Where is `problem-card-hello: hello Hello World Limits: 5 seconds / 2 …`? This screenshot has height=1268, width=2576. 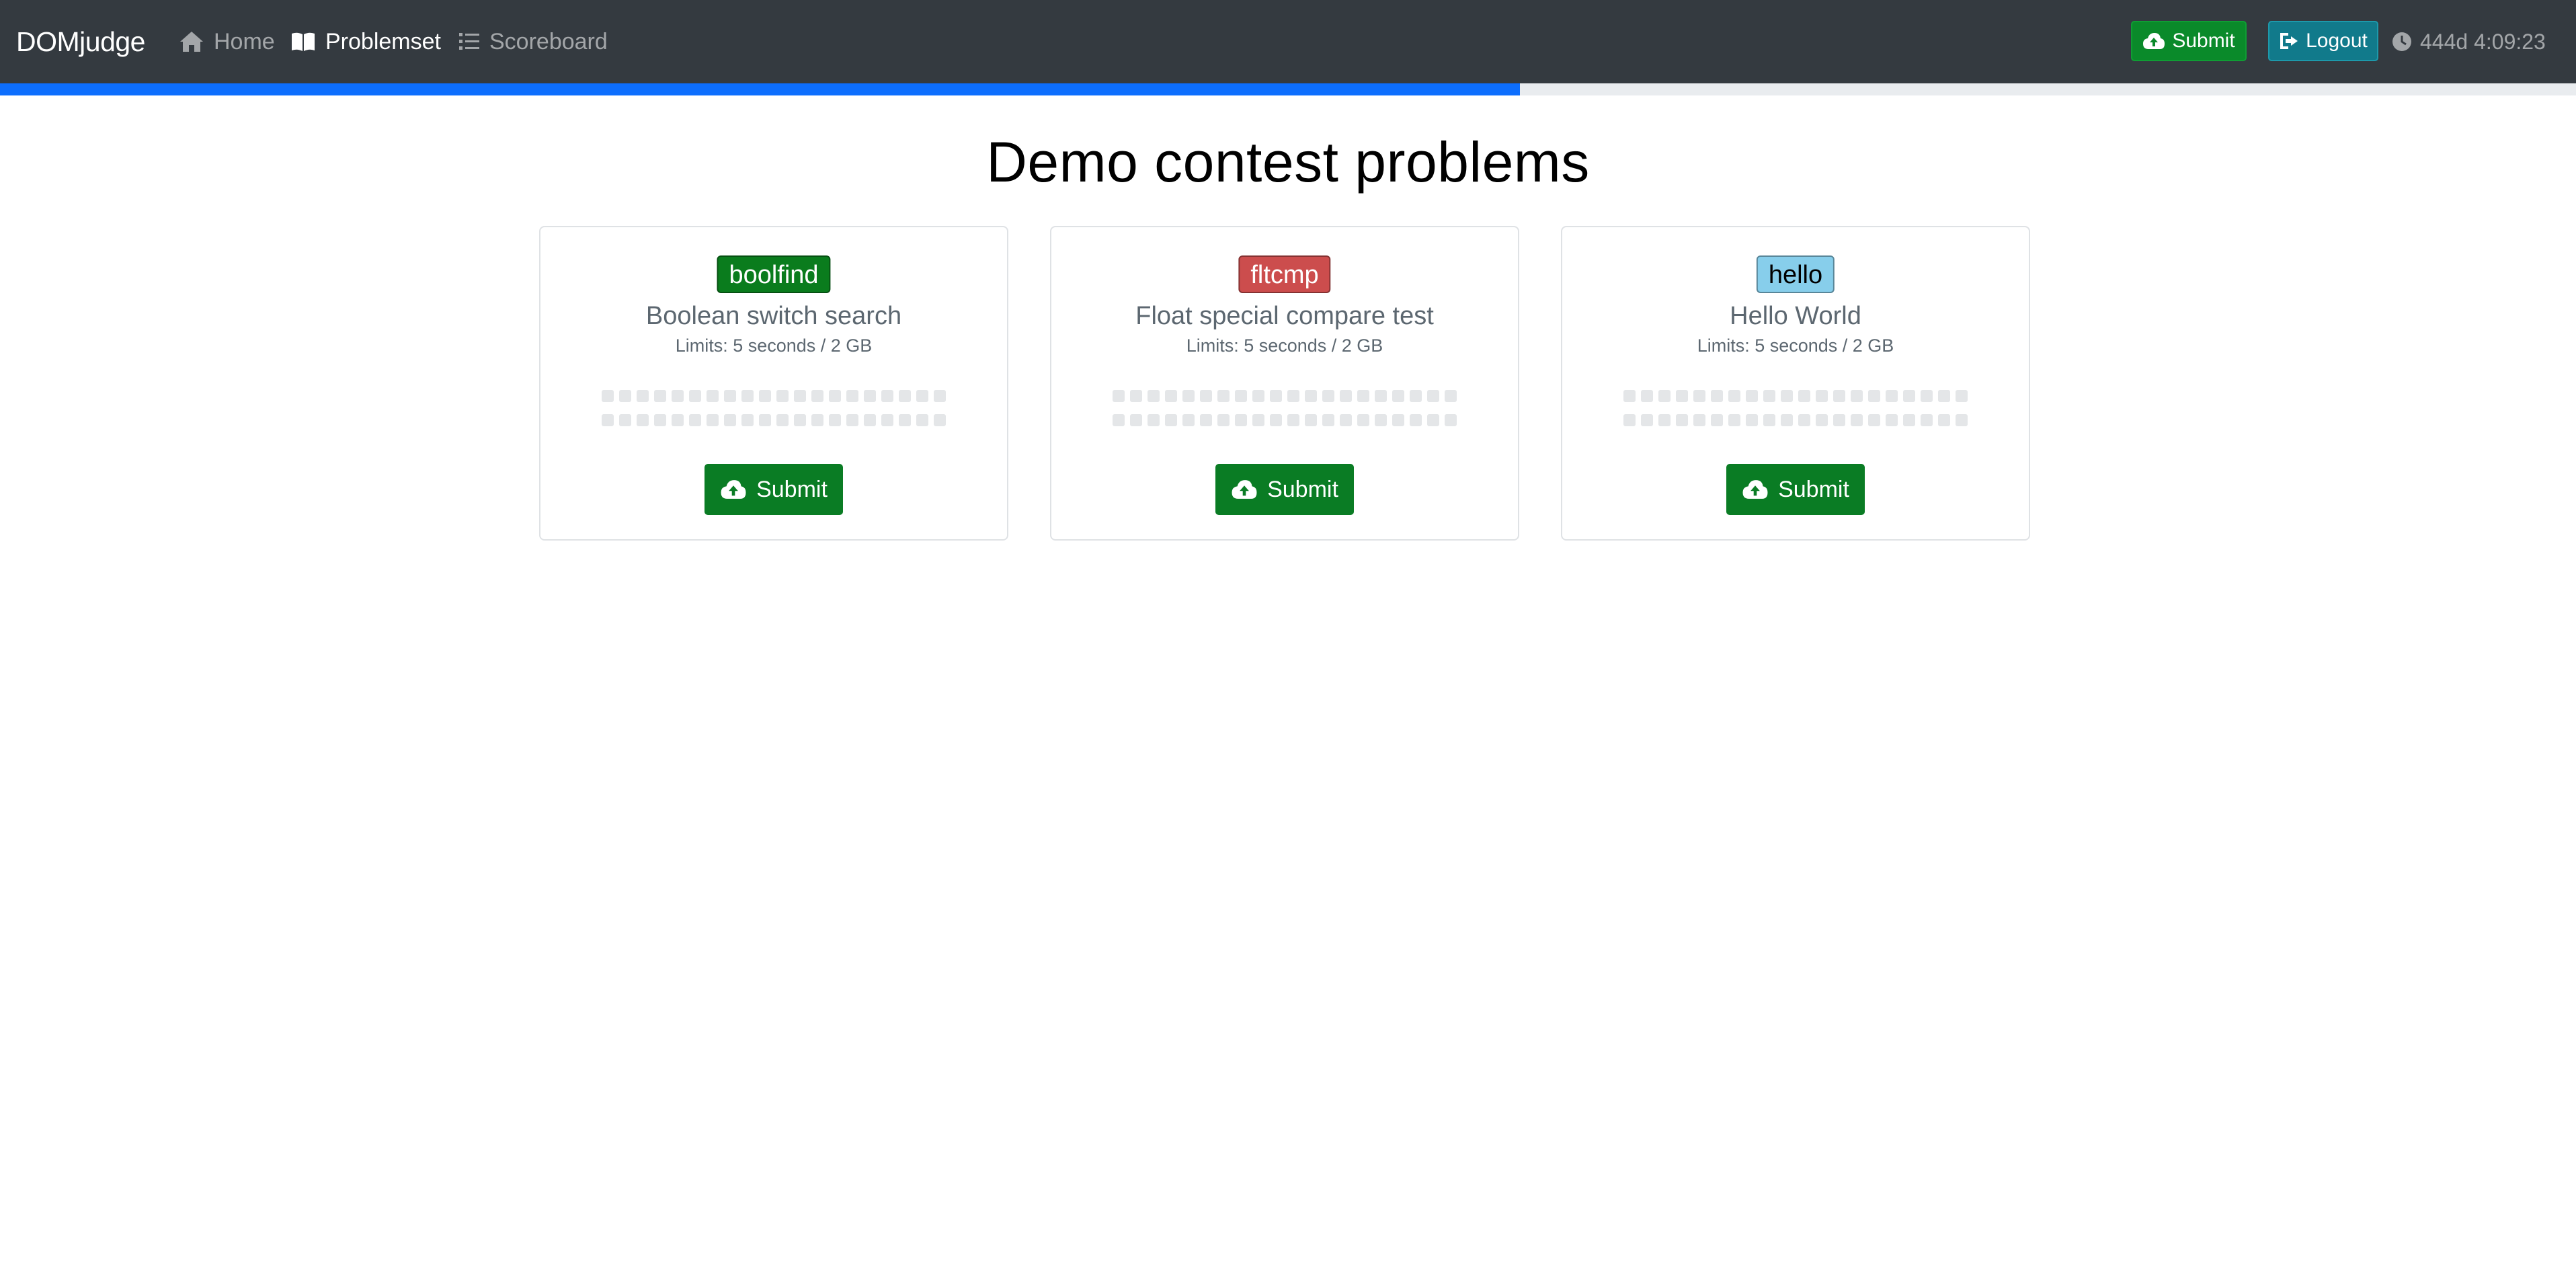
problem-card-hello: hello Hello World Limits: 5 seconds / 2 … is located at coordinates (1795, 384).